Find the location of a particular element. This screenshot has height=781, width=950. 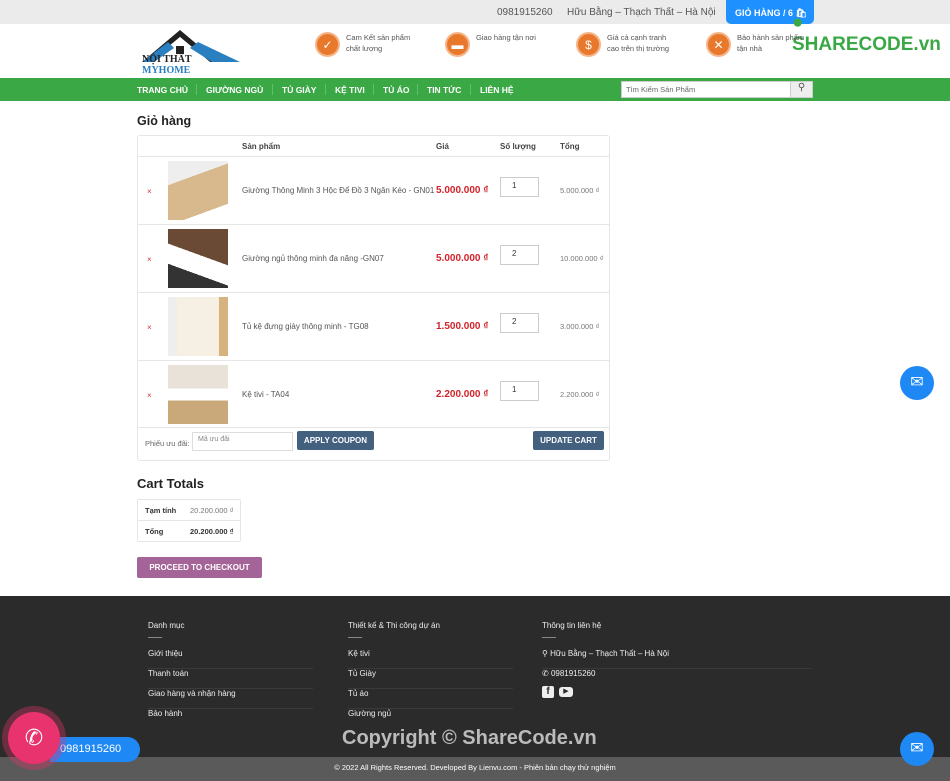

truck-icon: ▬ is located at coordinates (457, 44).